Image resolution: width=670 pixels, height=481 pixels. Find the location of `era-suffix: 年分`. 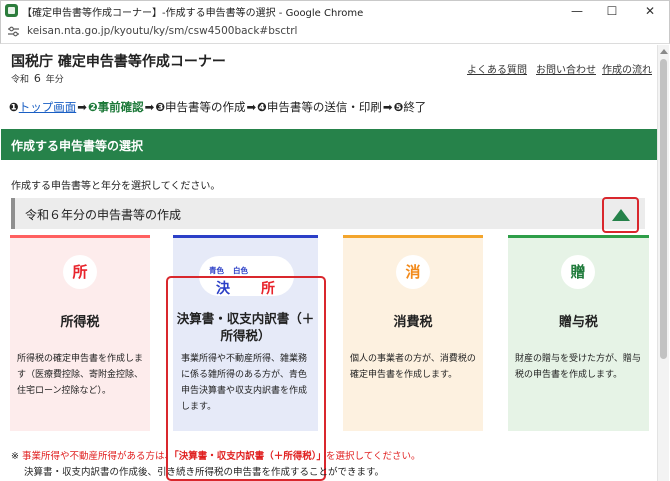

era-suffix: 年分 is located at coordinates (54, 80).